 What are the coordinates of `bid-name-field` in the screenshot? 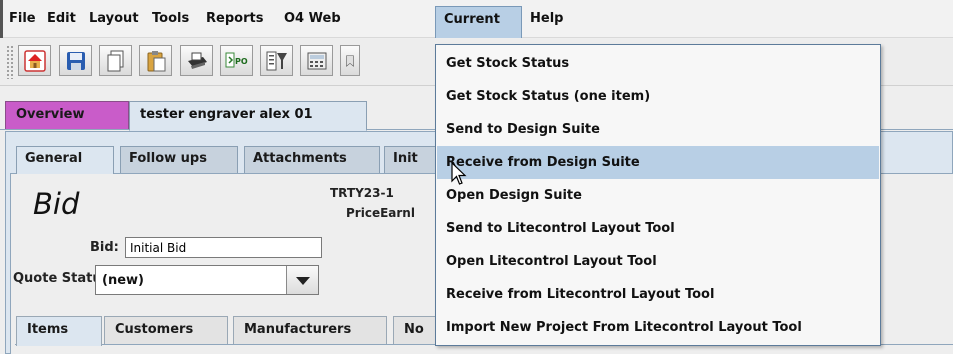 It's located at (223, 247).